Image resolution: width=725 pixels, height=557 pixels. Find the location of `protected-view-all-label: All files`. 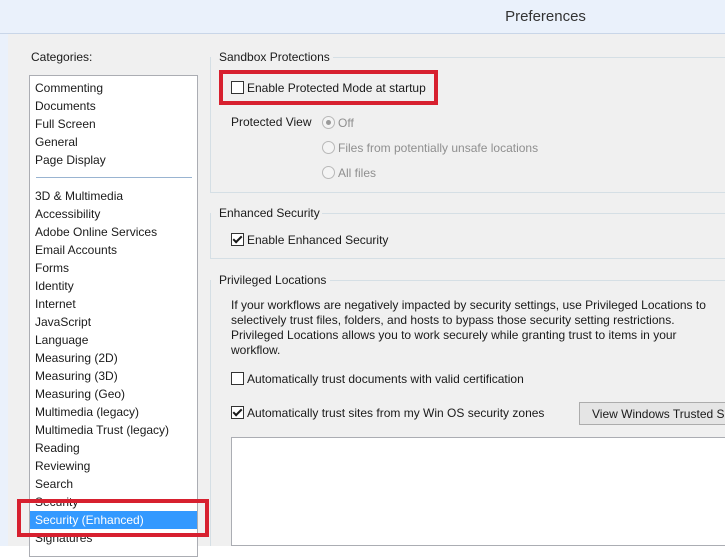

protected-view-all-label: All files is located at coordinates (357, 173).